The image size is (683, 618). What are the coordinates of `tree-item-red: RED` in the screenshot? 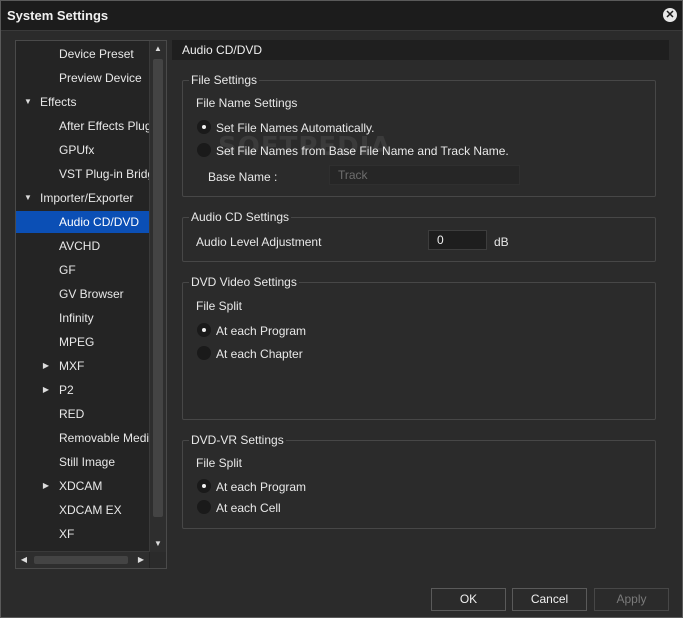 It's located at (82, 414).